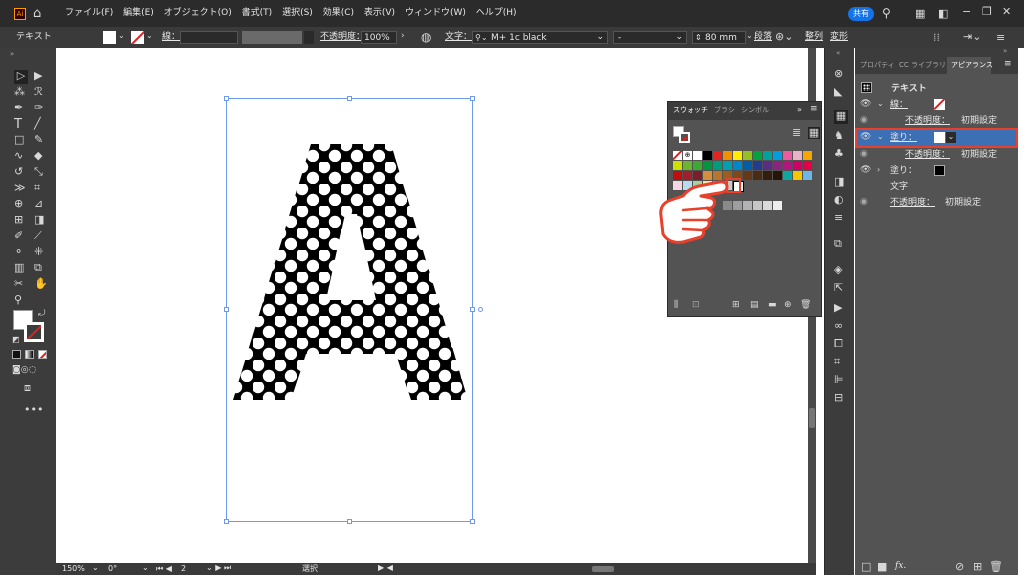  I want to click on menu-effect: 効果(C), so click(338, 13).